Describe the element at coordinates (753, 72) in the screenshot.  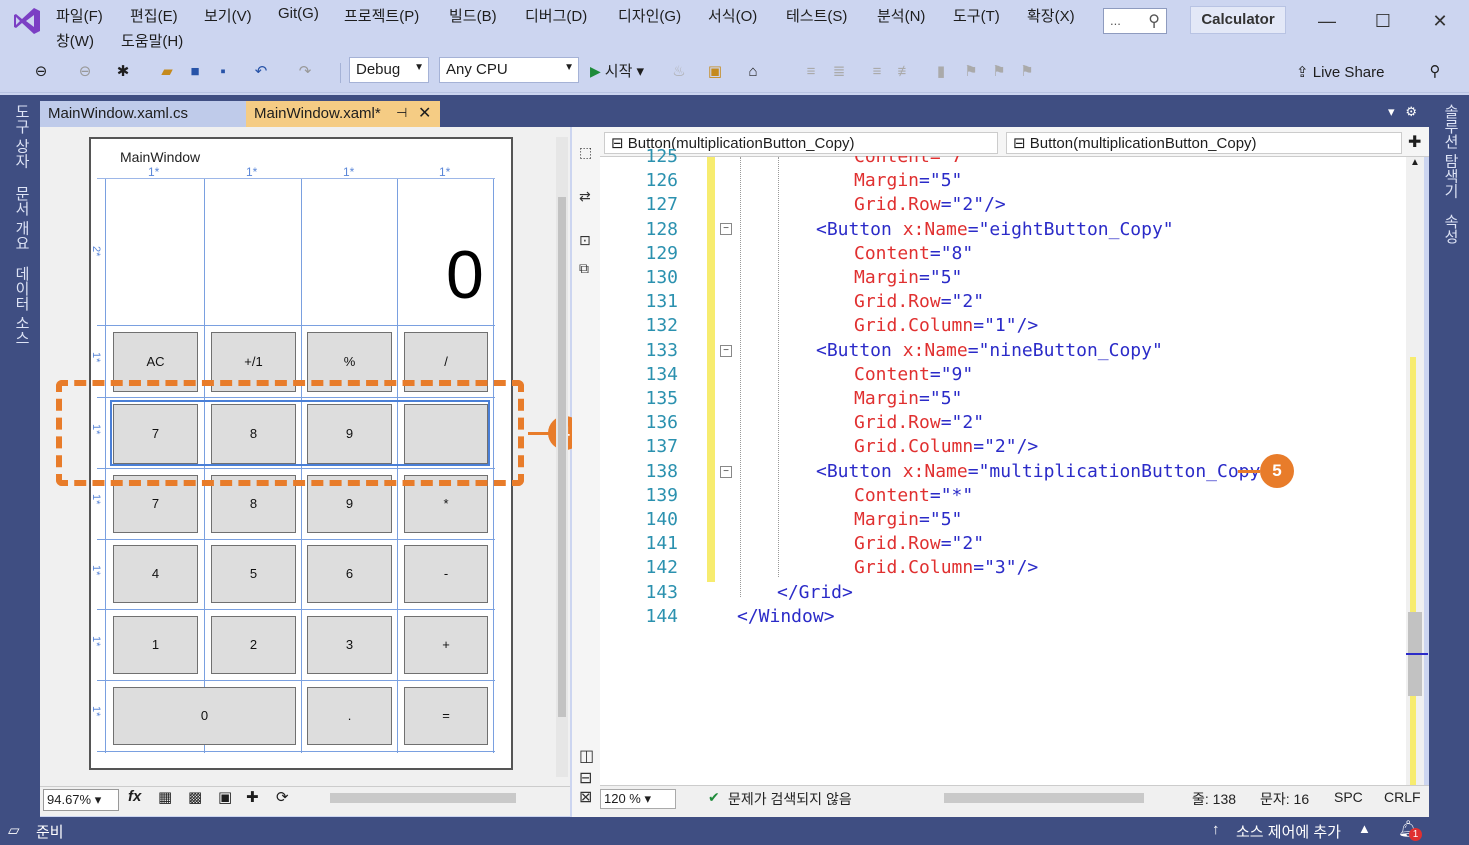
I see `device-icon: ⌂` at that location.